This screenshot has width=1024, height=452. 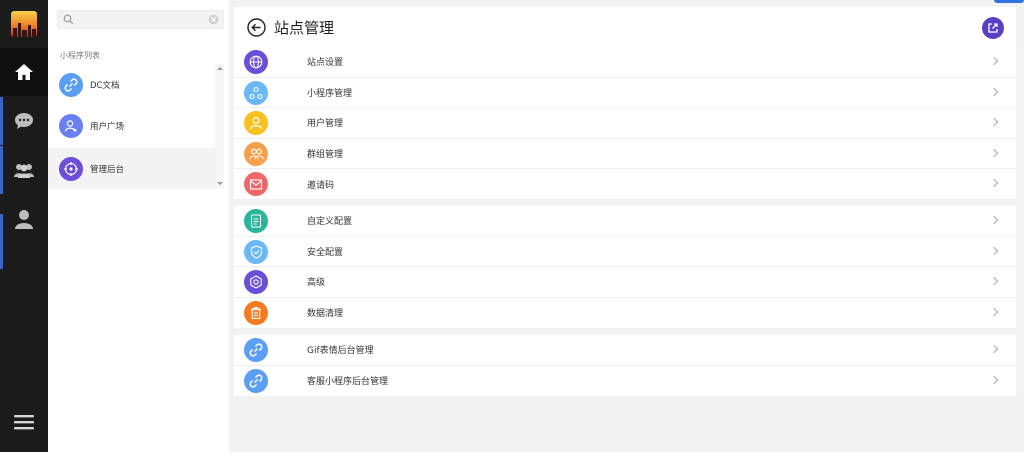 I want to click on row-mini-program-management: 小程序管理, so click(x=625, y=93).